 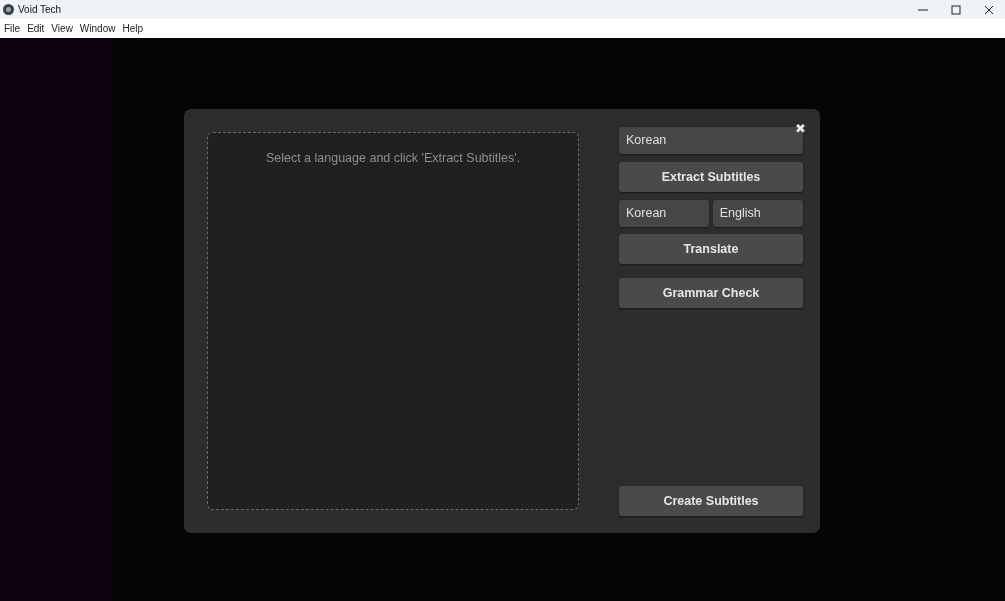 What do you see at coordinates (757, 213) in the screenshot?
I see `target-language-select: English` at bounding box center [757, 213].